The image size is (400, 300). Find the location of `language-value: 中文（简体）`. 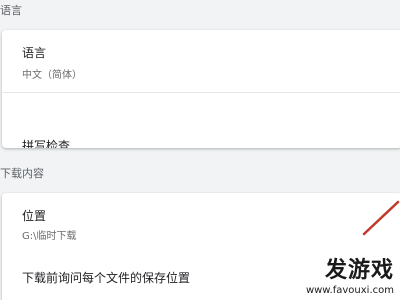

language-value: 中文（简体） is located at coordinates (52, 75).